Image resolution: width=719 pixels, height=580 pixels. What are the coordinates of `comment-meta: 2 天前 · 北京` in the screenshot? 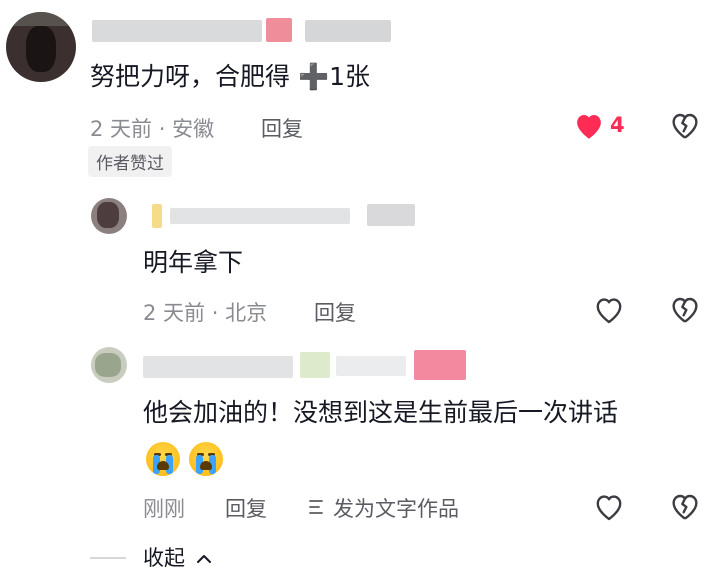 It's located at (205, 312).